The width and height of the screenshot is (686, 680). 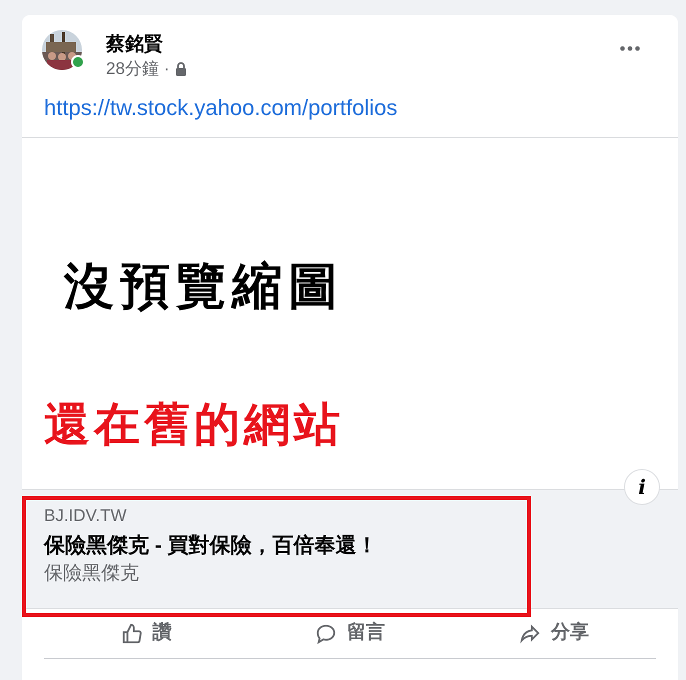 What do you see at coordinates (146, 633) in the screenshot?
I see `like-button: 讚` at bounding box center [146, 633].